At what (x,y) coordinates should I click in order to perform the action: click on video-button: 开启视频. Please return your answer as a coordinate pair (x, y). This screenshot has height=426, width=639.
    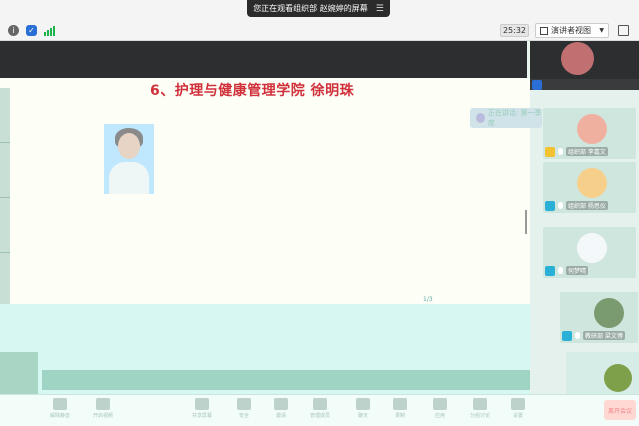
    Looking at the image, I should click on (103, 411).